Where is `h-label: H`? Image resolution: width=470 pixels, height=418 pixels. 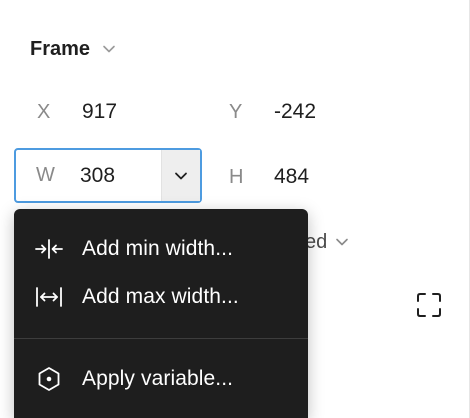
h-label: H is located at coordinates (236, 176).